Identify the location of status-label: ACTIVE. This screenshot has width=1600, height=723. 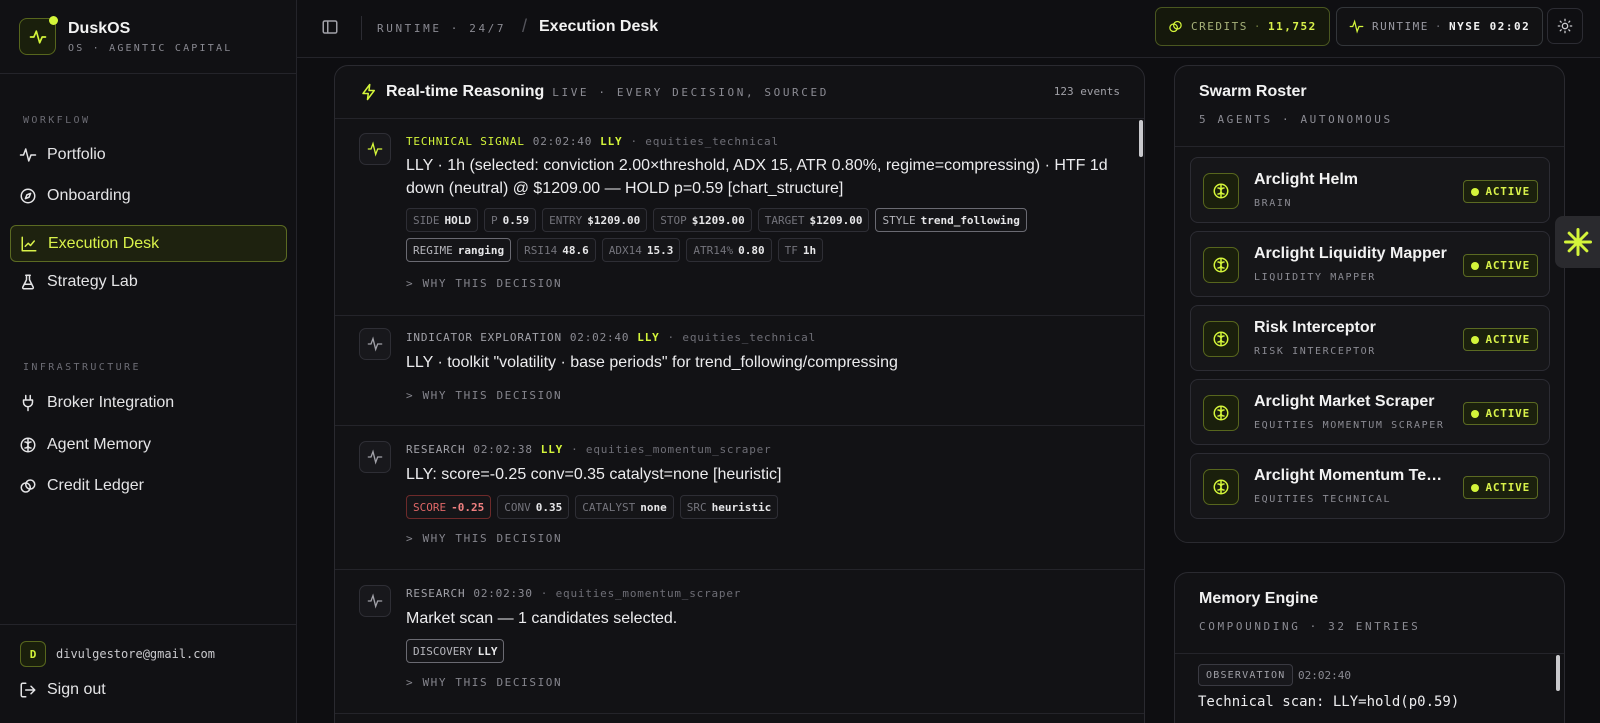
(1507, 265).